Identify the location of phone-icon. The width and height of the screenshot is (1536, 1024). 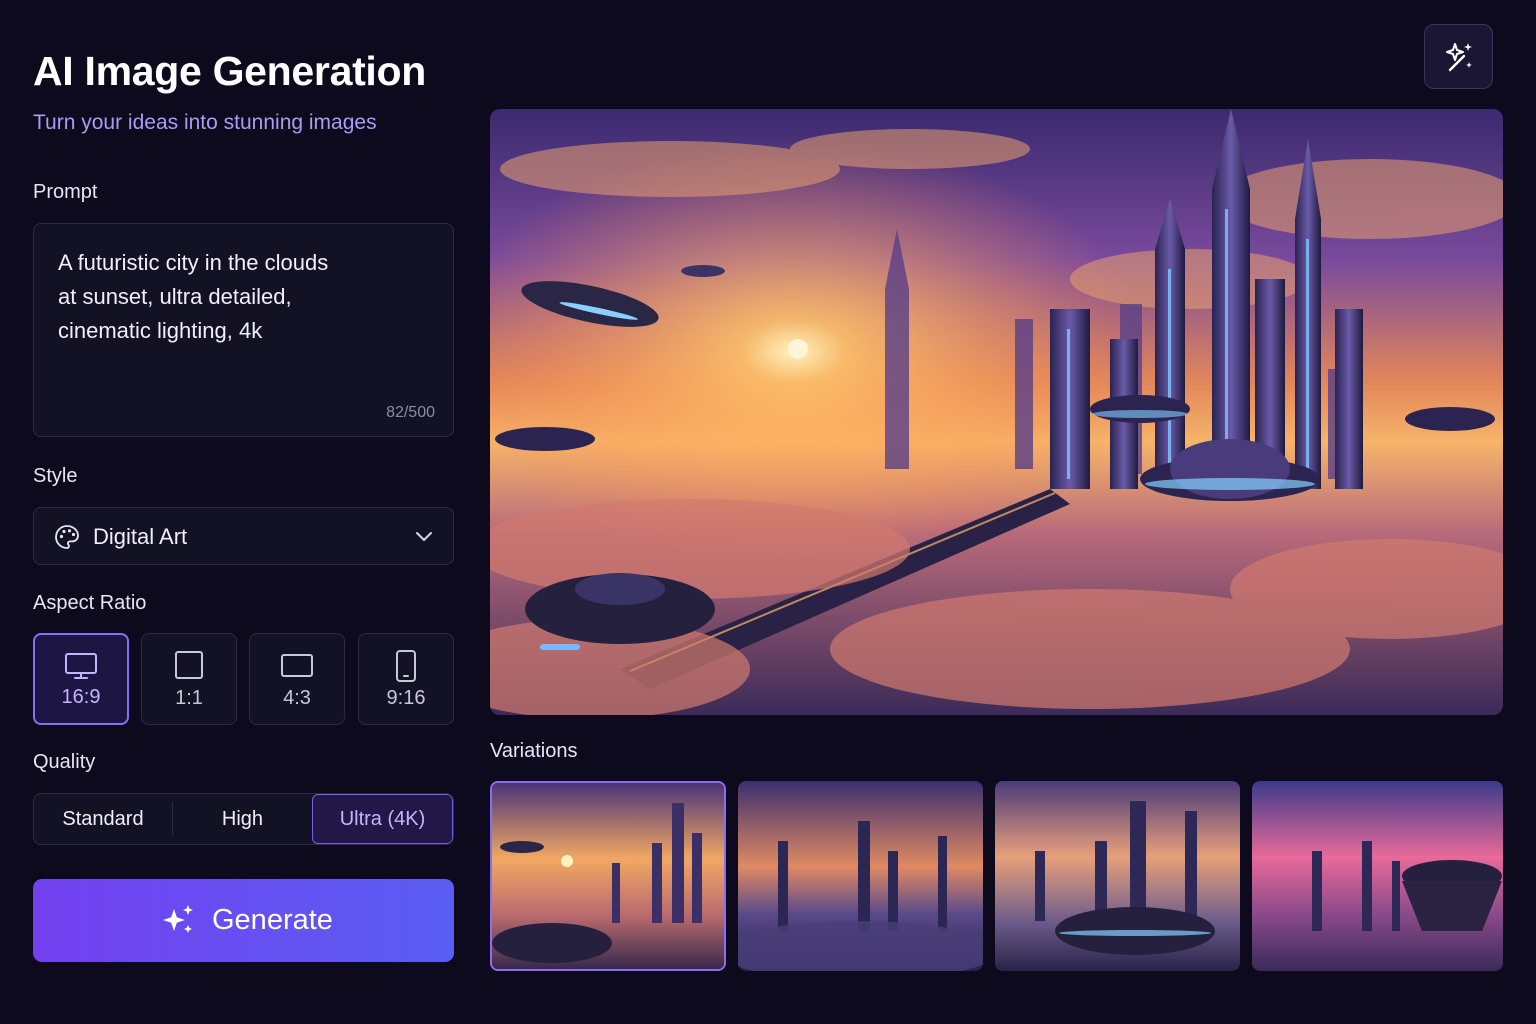
(406, 666).